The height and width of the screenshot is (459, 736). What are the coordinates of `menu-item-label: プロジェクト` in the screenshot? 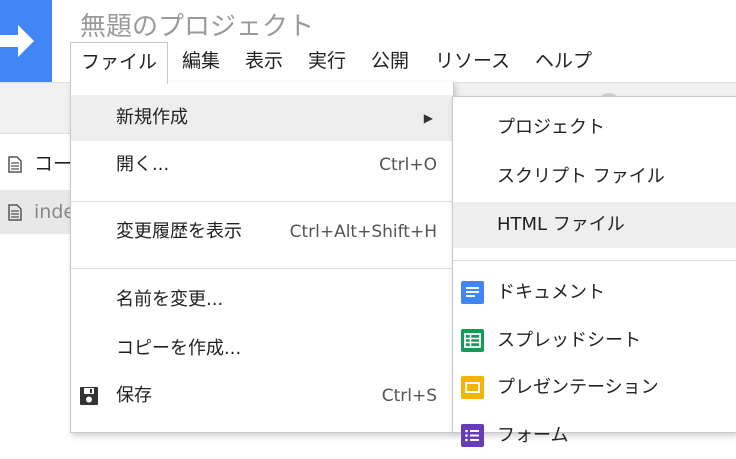 It's located at (551, 127).